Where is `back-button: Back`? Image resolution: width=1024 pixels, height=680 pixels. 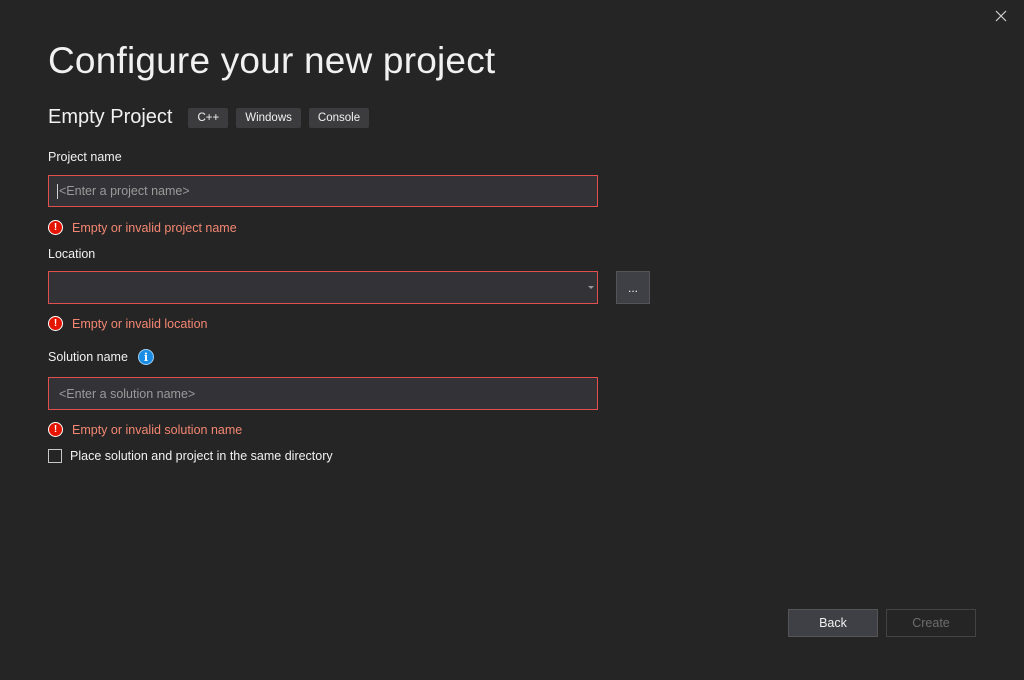
back-button: Back is located at coordinates (833, 623).